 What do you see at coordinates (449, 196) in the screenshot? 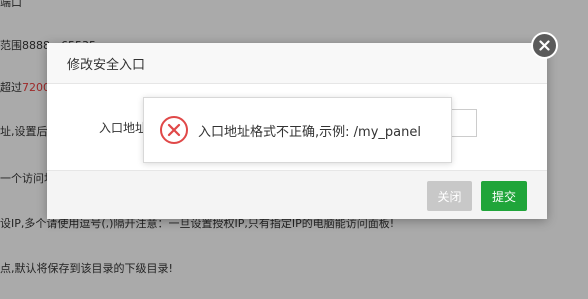
I see `close-button: 关闭` at bounding box center [449, 196].